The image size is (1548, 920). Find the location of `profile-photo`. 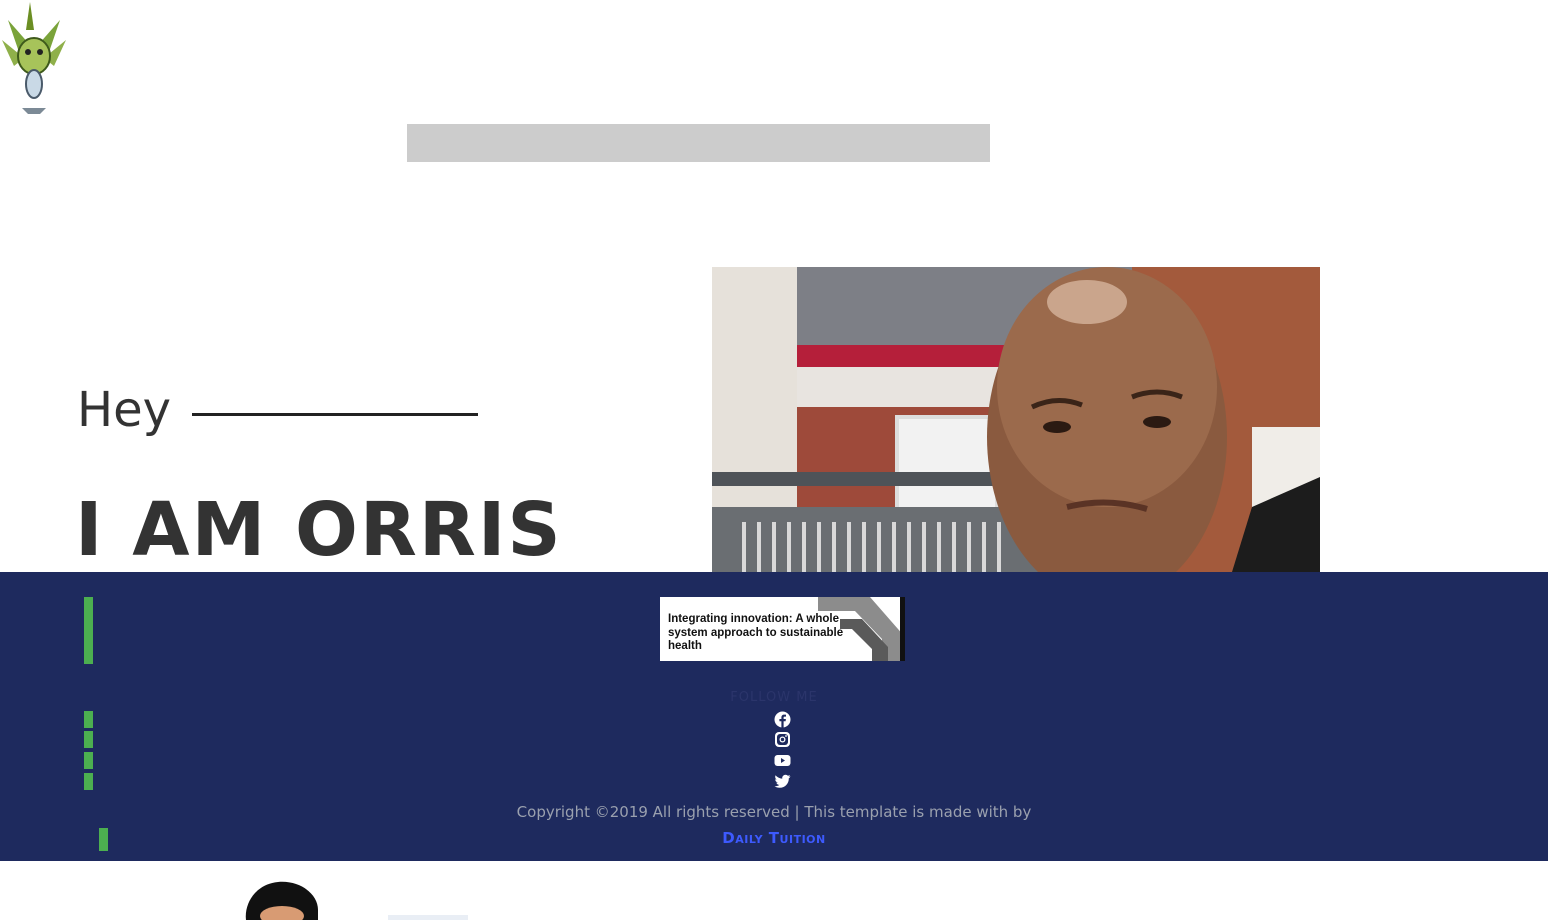

profile-photo is located at coordinates (1016, 419).